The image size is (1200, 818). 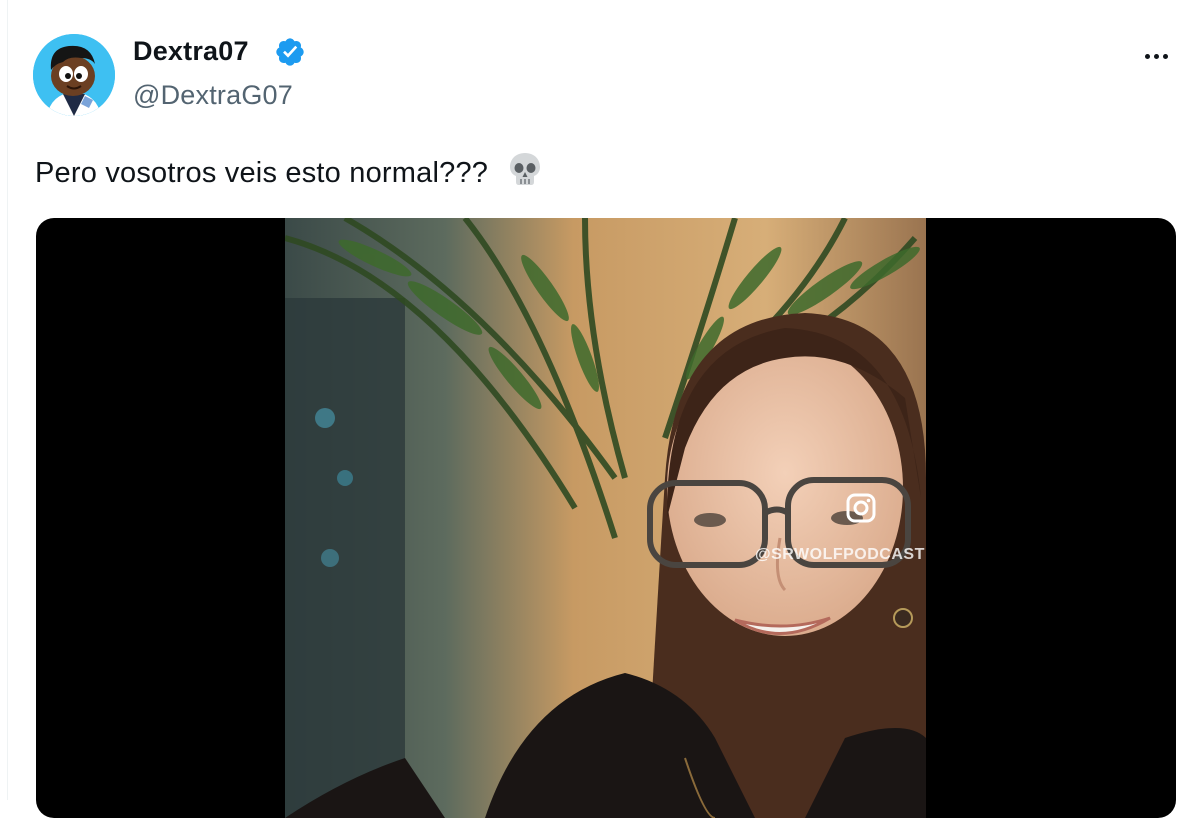 What do you see at coordinates (262, 173) in the screenshot?
I see `tweet-text-content: Pero vosotros veis esto normal???` at bounding box center [262, 173].